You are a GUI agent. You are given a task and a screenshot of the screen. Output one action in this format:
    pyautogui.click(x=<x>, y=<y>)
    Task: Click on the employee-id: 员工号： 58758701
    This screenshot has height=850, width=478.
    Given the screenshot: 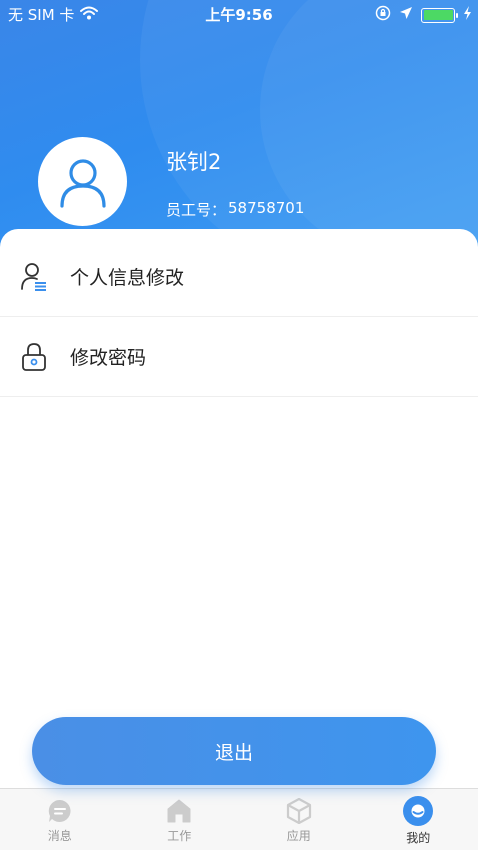 What is the action you would take?
    pyautogui.click(x=235, y=209)
    